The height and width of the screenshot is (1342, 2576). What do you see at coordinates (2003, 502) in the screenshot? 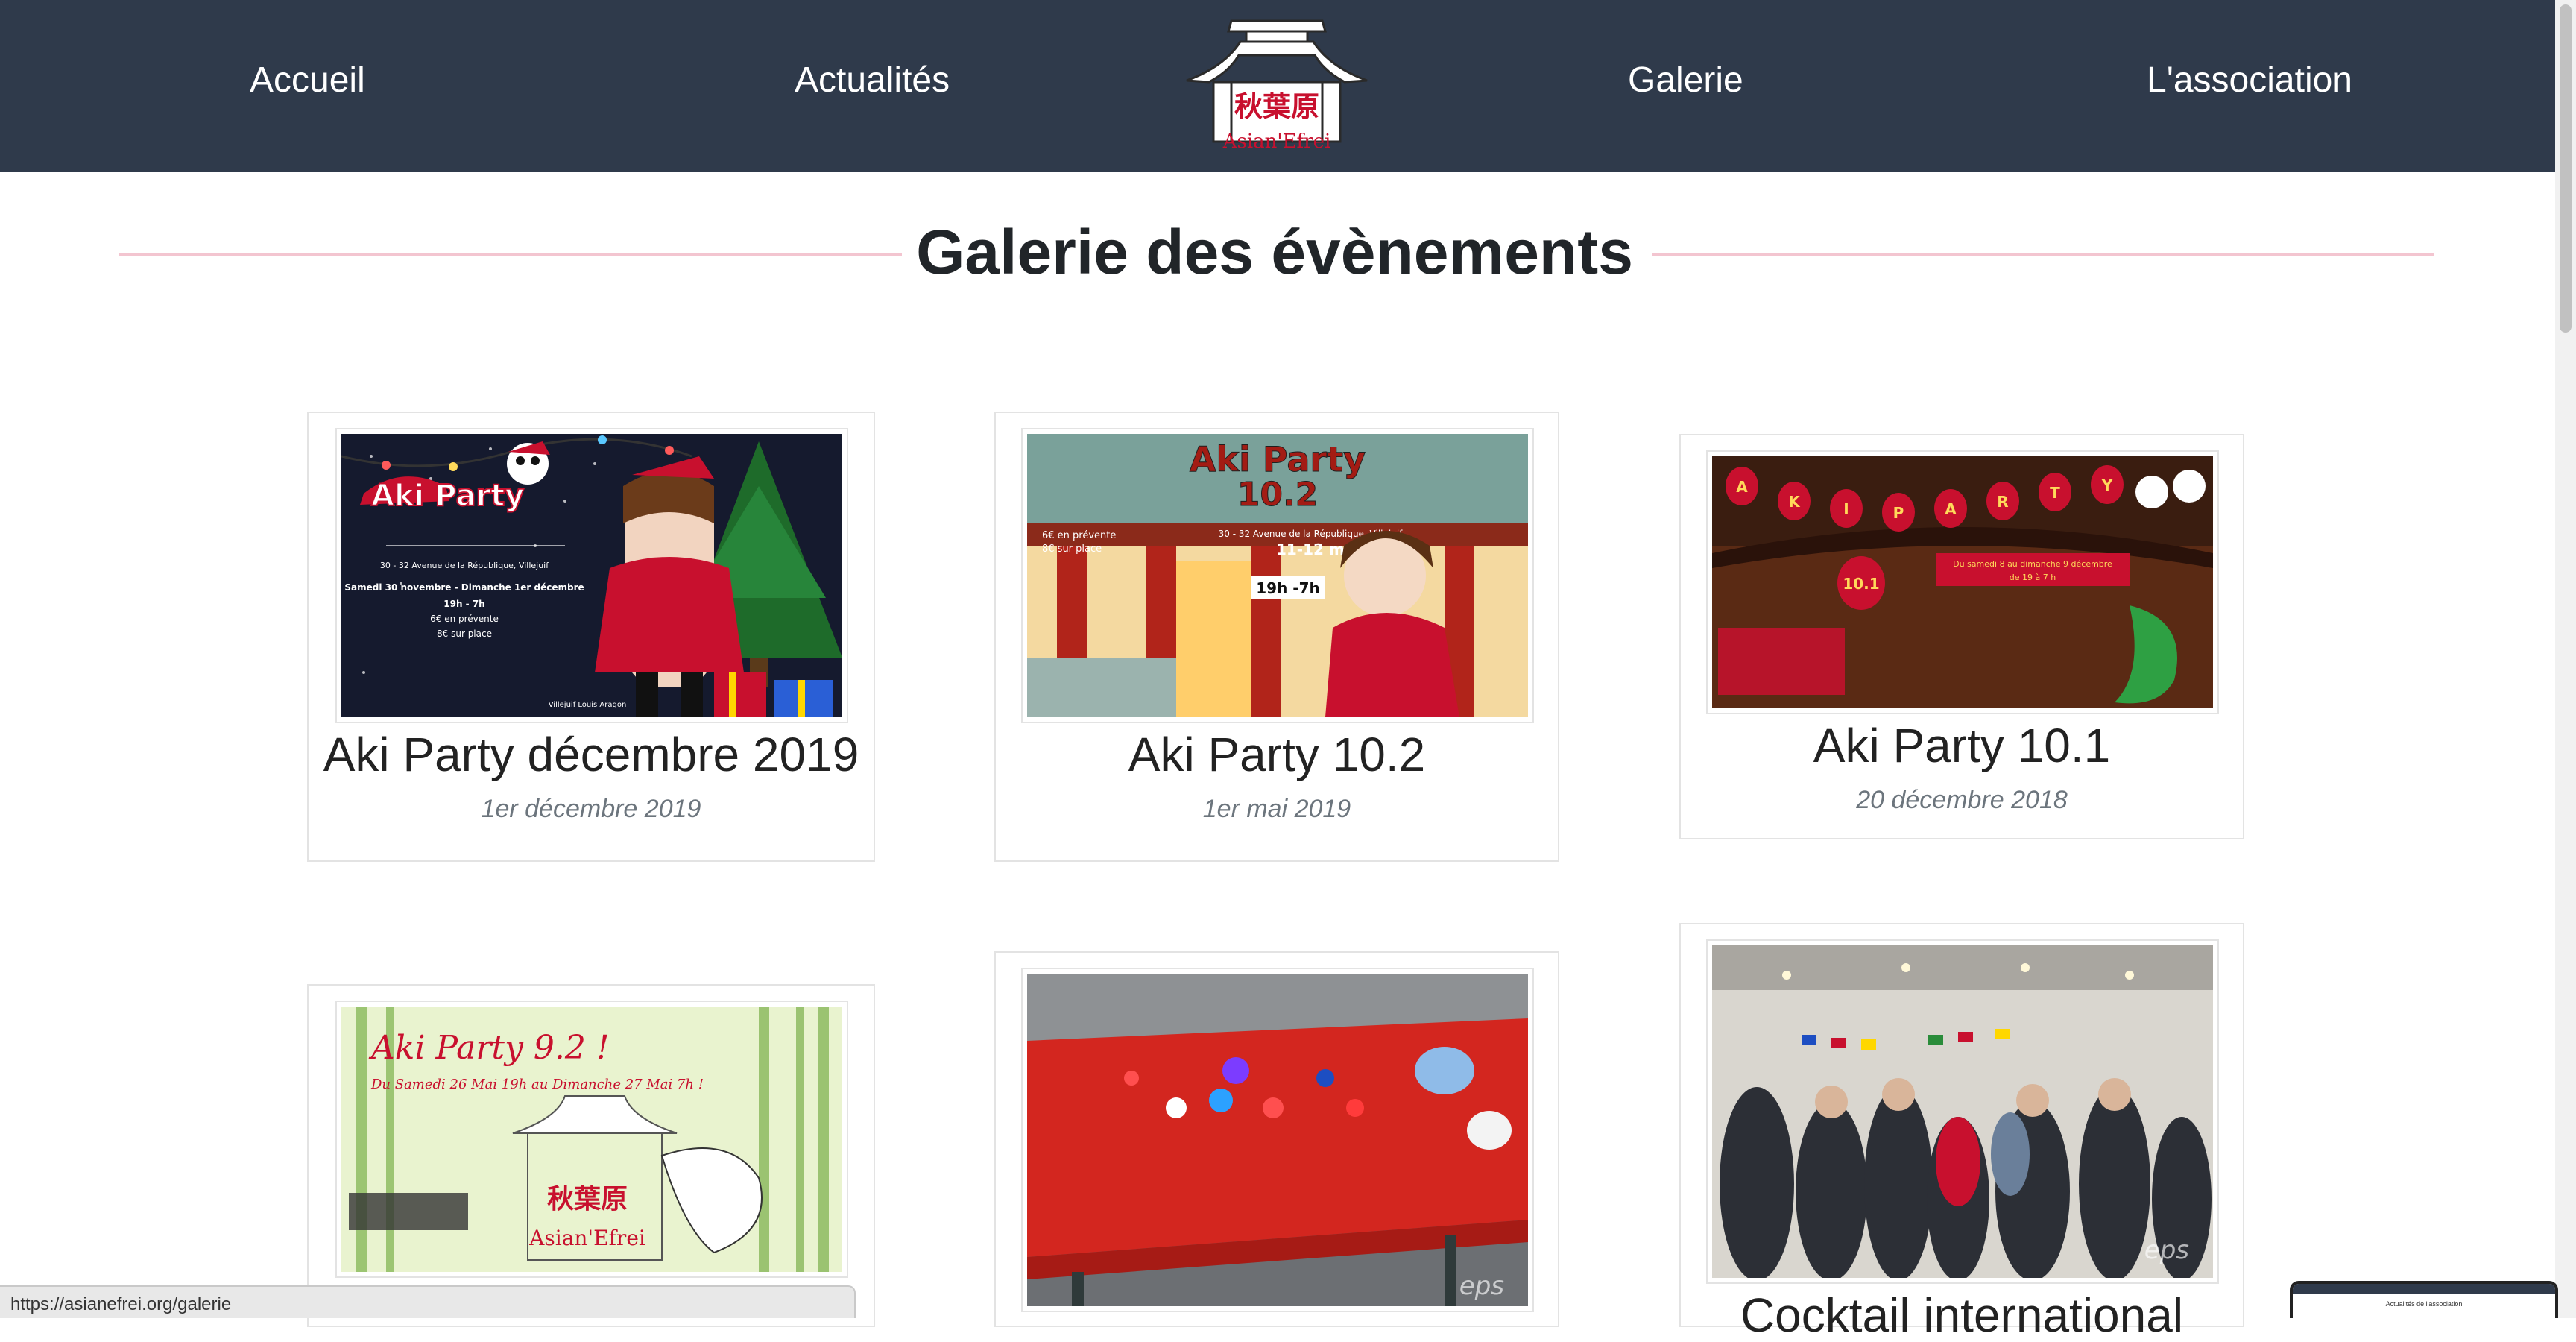
I see `svg-text: R` at bounding box center [2003, 502].